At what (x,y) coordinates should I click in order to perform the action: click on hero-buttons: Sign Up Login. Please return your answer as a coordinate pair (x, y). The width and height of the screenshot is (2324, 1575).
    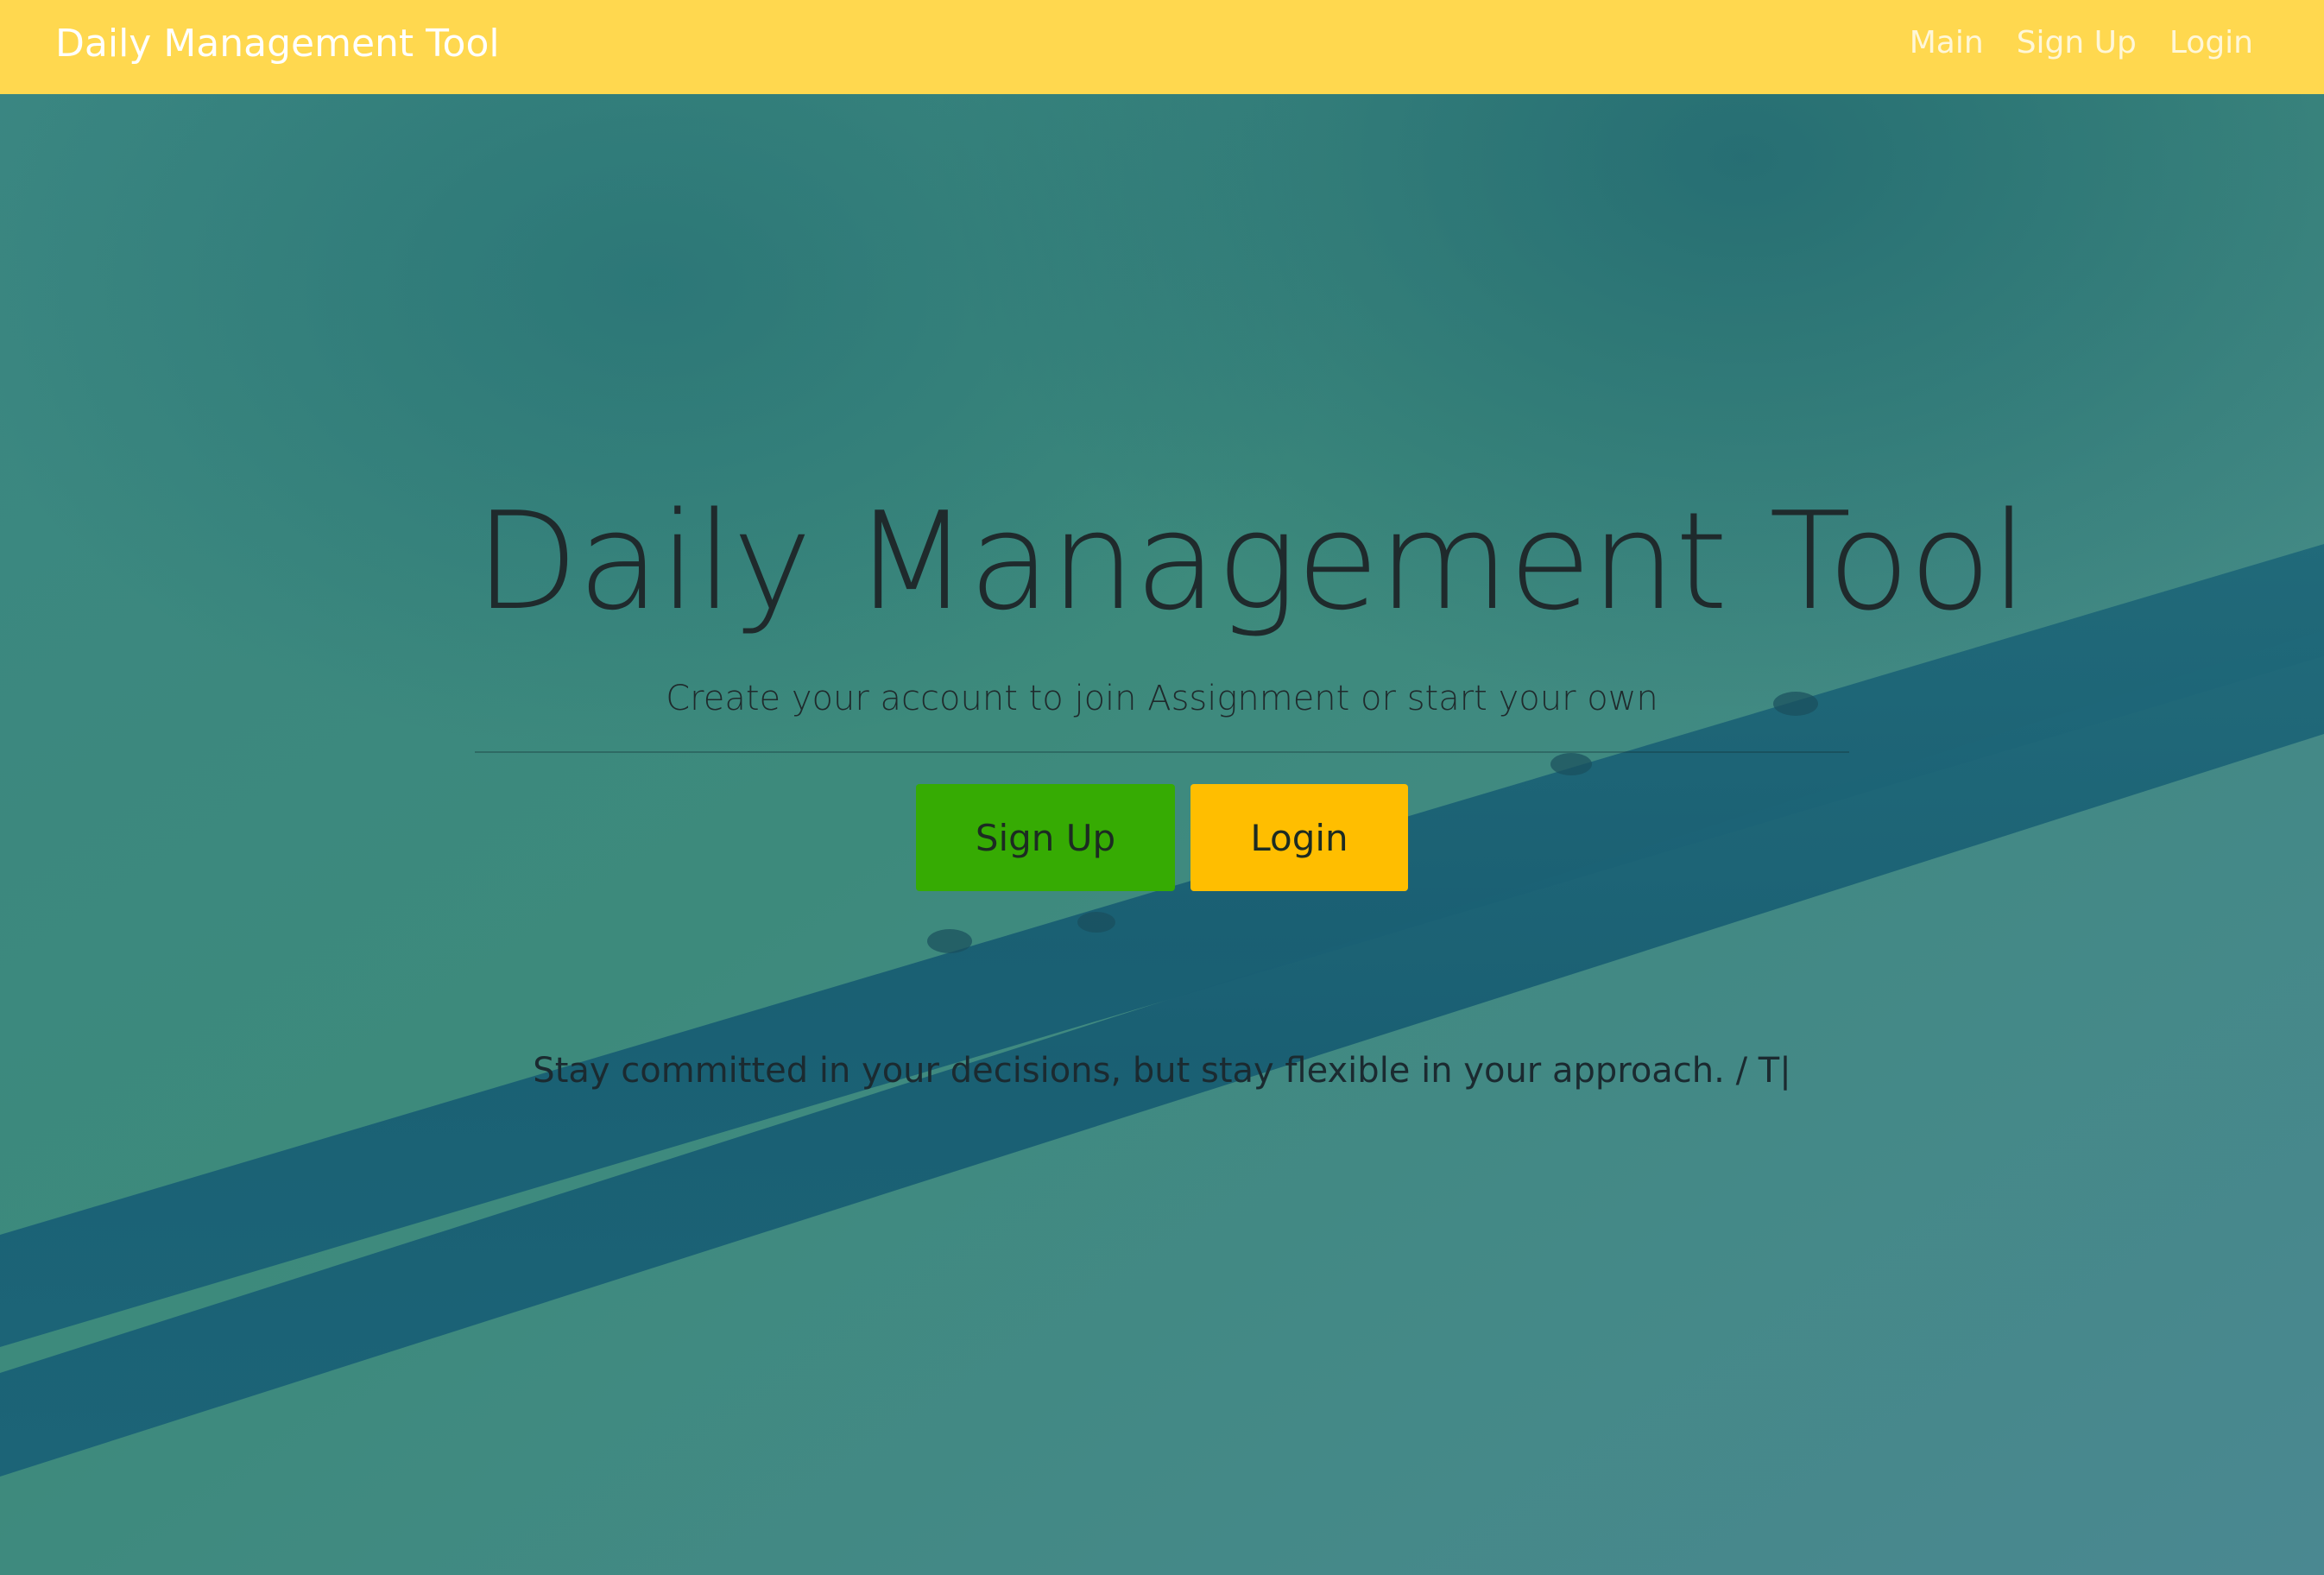
    Looking at the image, I should click on (1162, 837).